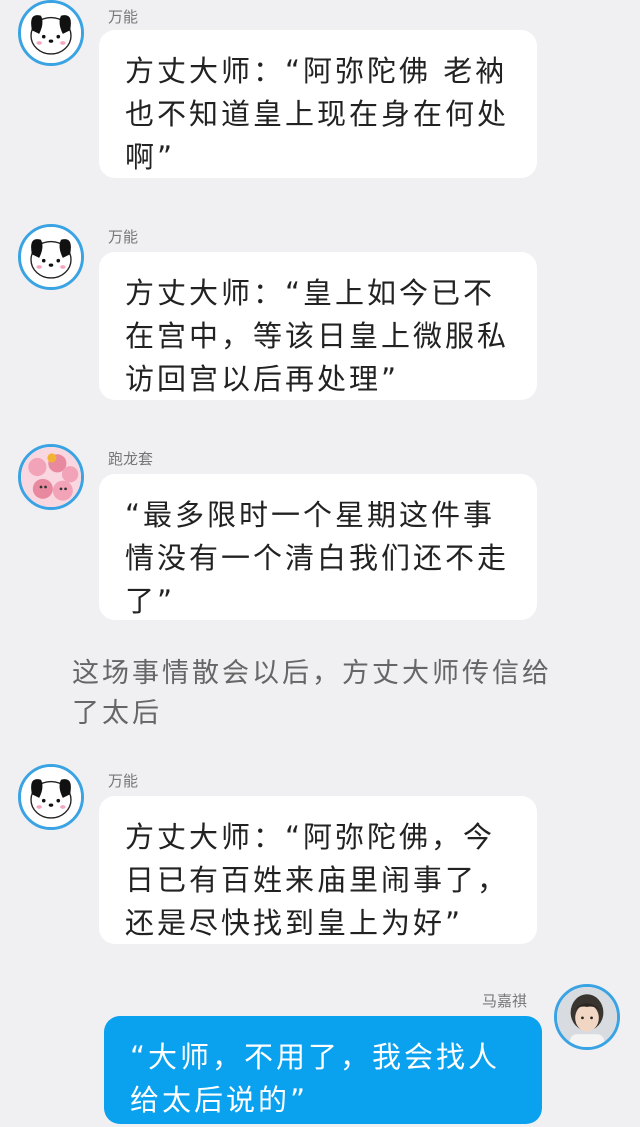  Describe the element at coordinates (318, 326) in the screenshot. I see `message-bubble: 方丈大师：“皇上如今已不在宫中，等该日皇上微服私访回宫以后再处理”` at that location.